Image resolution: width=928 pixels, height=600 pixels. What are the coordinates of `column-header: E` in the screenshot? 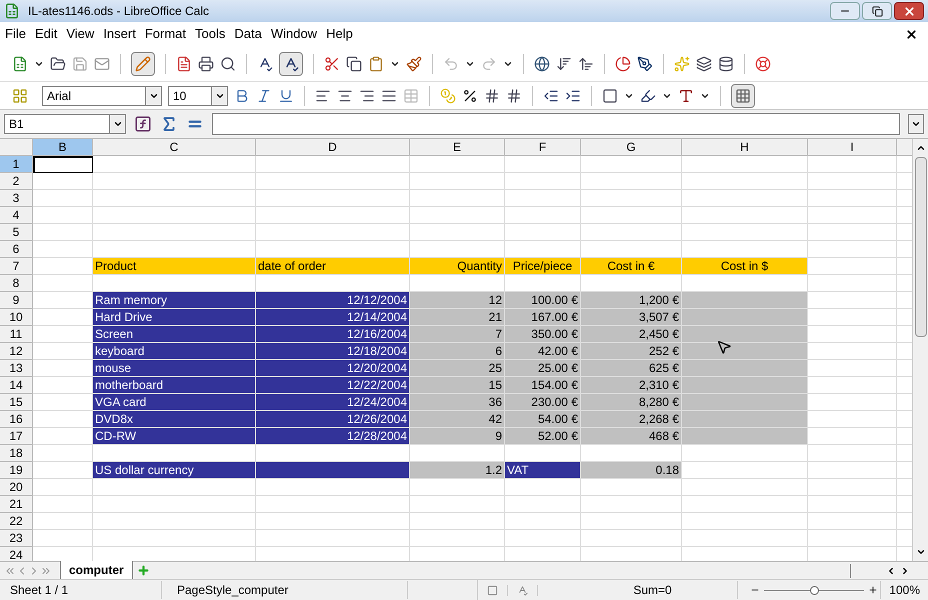 It's located at (457, 147).